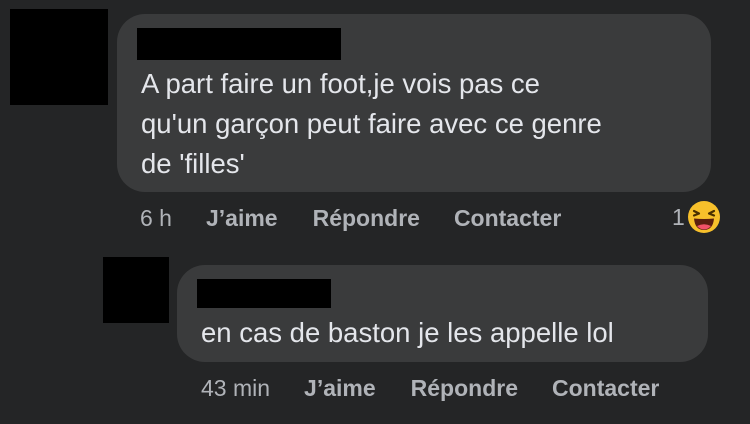  I want to click on comment-actions: 43 min J’aime Répondre Contacter, so click(430, 388).